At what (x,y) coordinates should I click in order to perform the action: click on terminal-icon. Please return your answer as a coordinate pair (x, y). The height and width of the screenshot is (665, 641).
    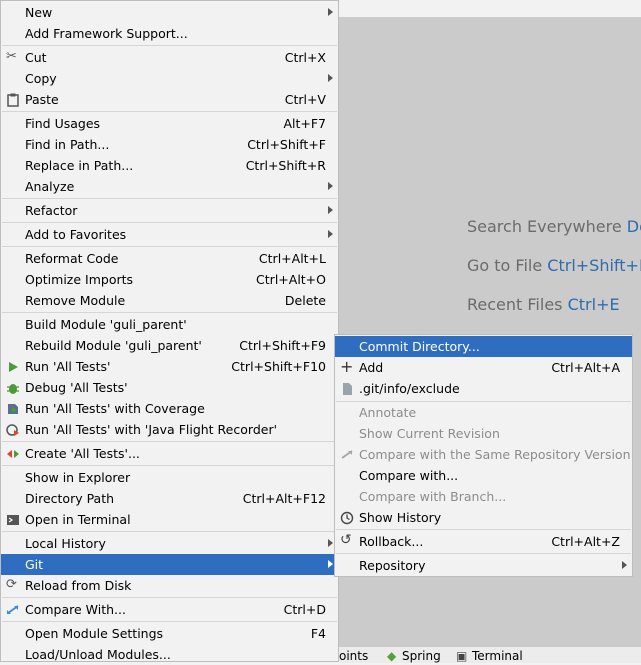
    Looking at the image, I should click on (13, 520).